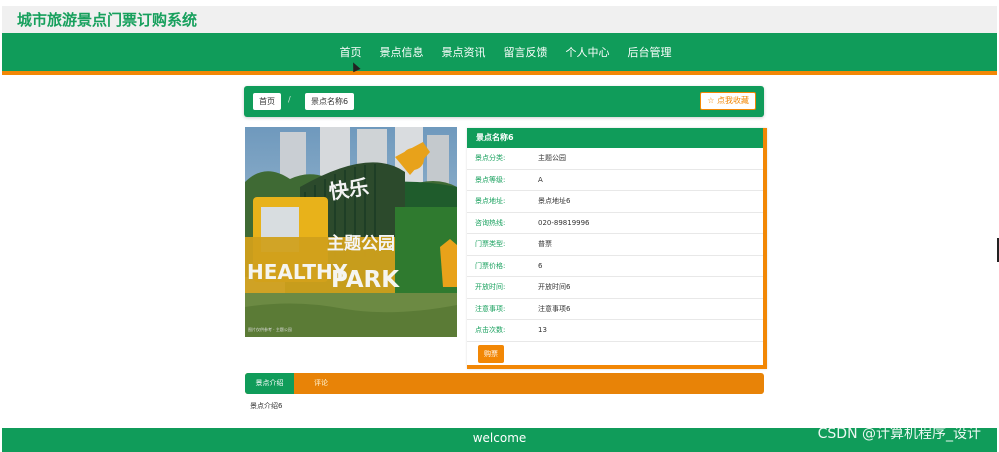  I want to click on tab-introduction: 景点介绍, so click(269, 383).